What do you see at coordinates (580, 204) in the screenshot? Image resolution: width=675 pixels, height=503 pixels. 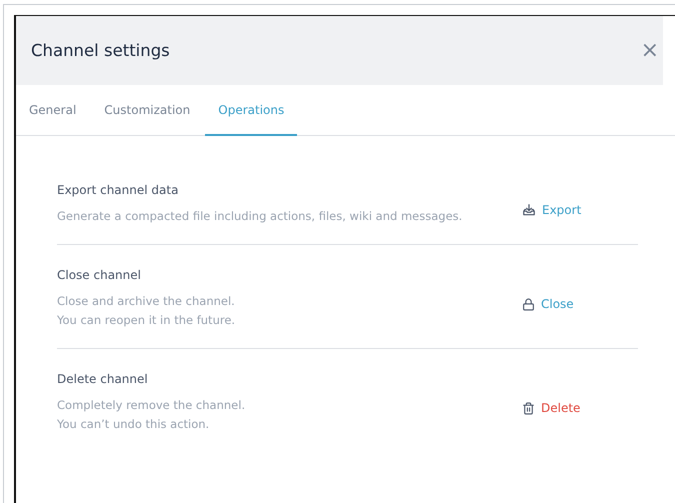 I see `action-link: Export` at bounding box center [580, 204].